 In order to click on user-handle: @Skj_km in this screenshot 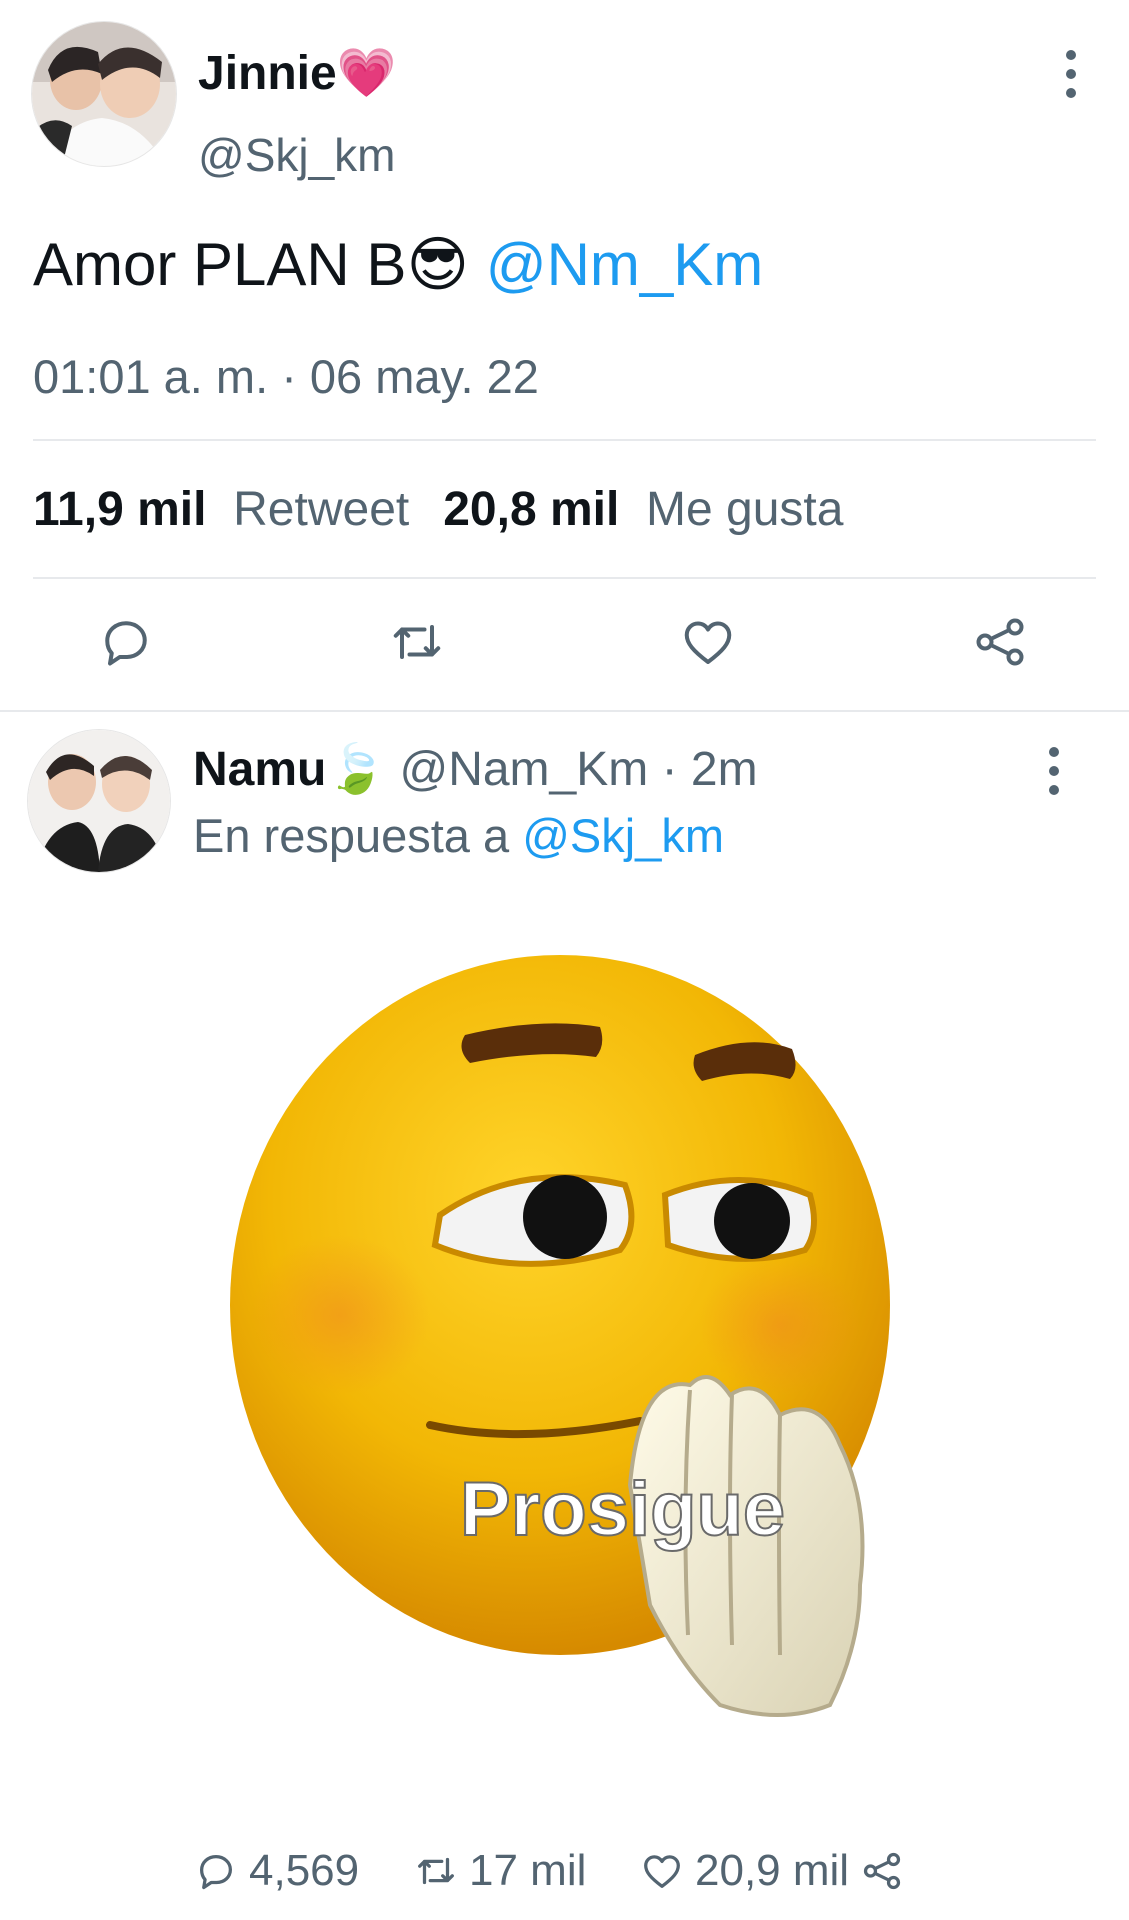, I will do `click(297, 155)`.